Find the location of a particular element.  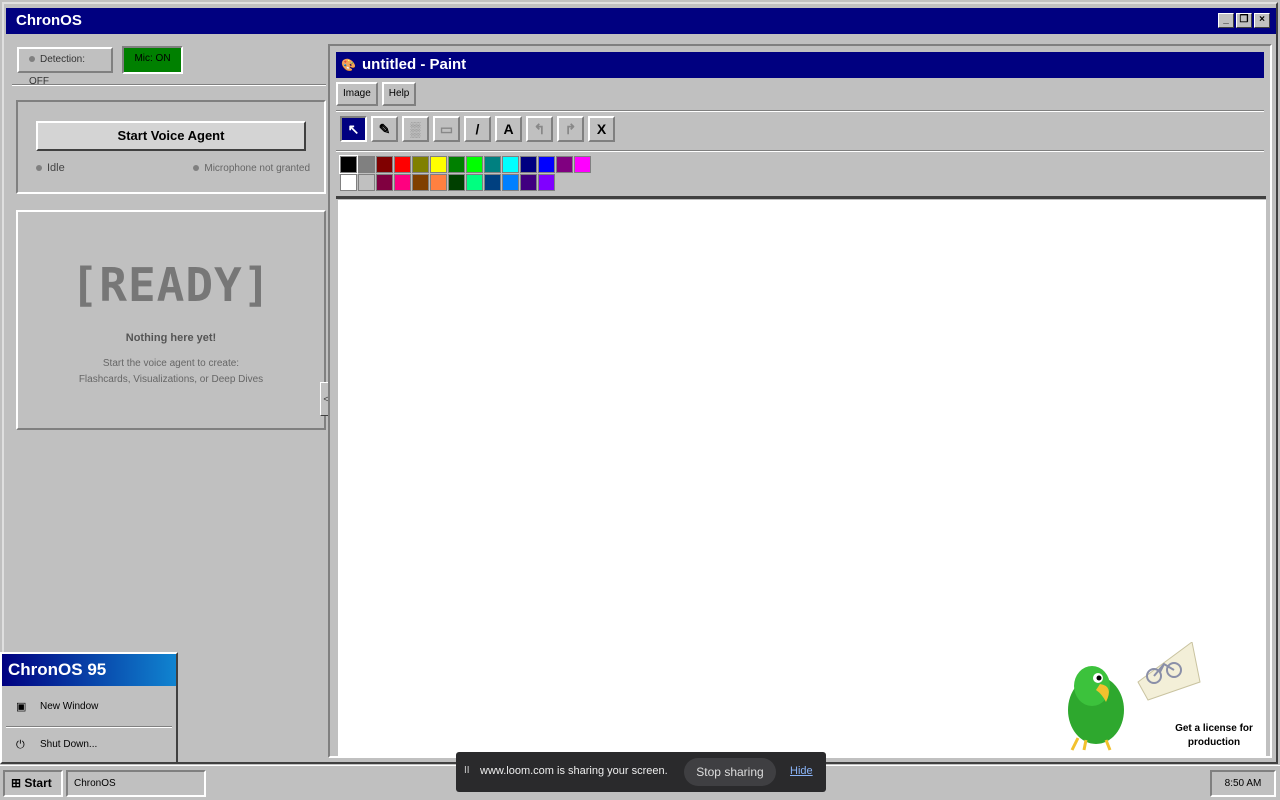

paint-title: untitled - Paint is located at coordinates (414, 64).